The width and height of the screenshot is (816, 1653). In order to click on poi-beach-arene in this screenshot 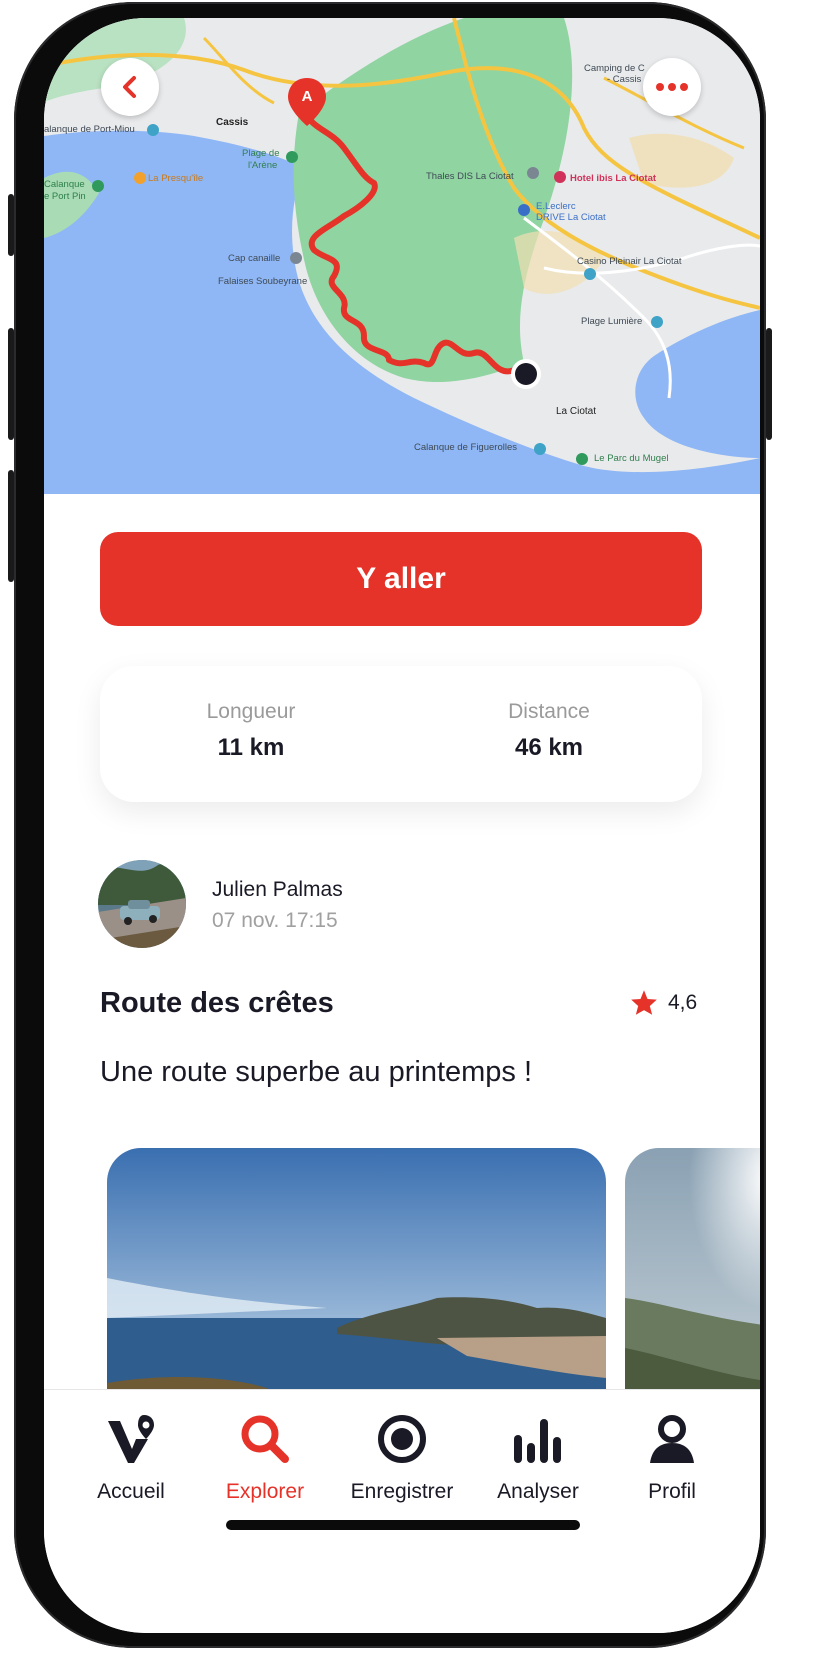, I will do `click(292, 157)`.